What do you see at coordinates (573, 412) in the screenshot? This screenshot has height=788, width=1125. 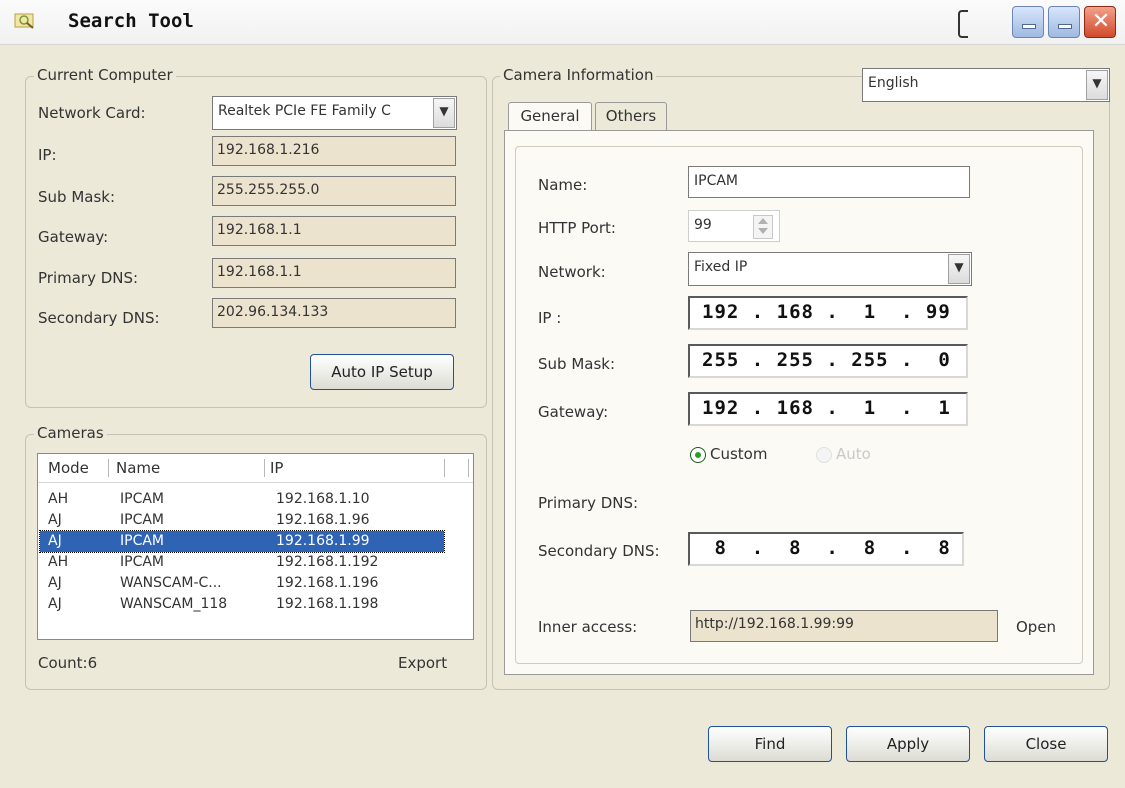 I see `cam-gateway-label: Gateway:` at bounding box center [573, 412].